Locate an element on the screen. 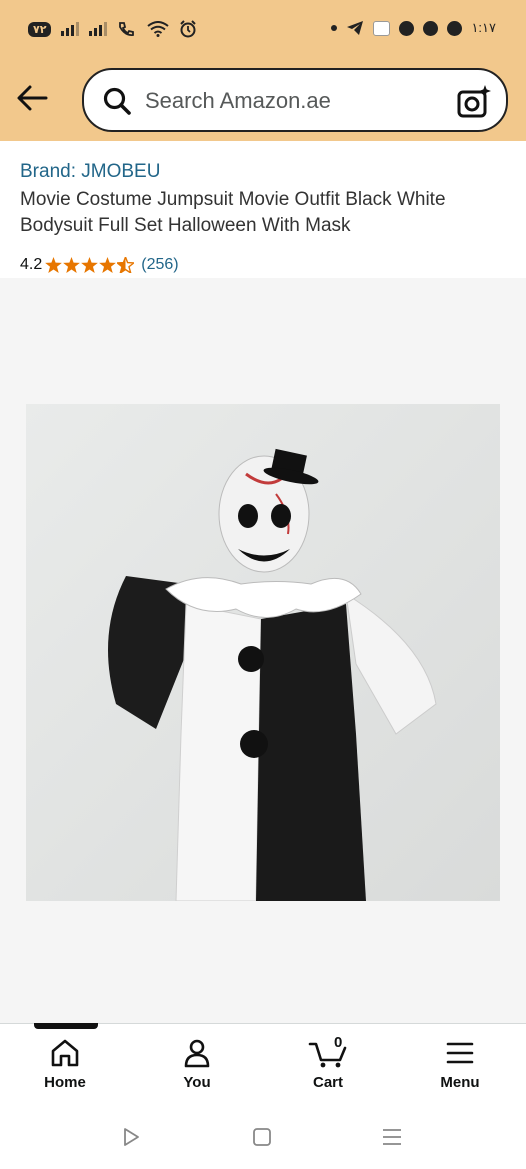 The width and height of the screenshot is (526, 1169). battery-indicator: ٧٢ is located at coordinates (40, 29).